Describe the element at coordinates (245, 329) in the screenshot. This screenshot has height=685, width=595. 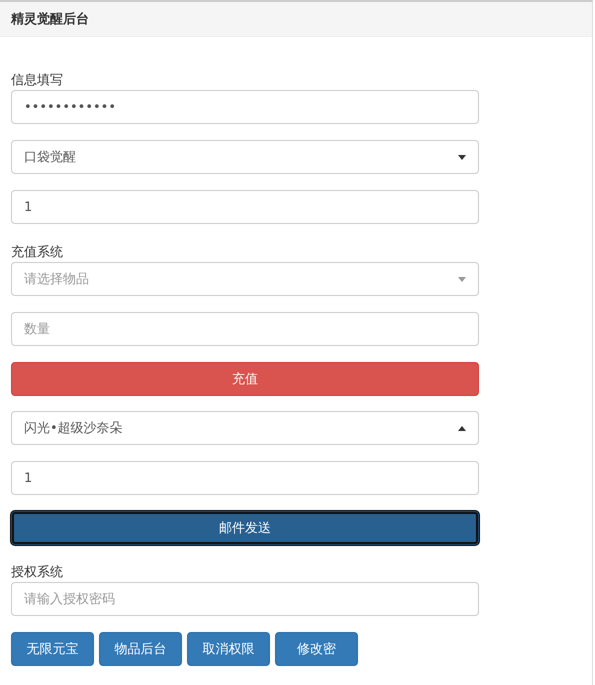
I see `input-field: 数量` at that location.